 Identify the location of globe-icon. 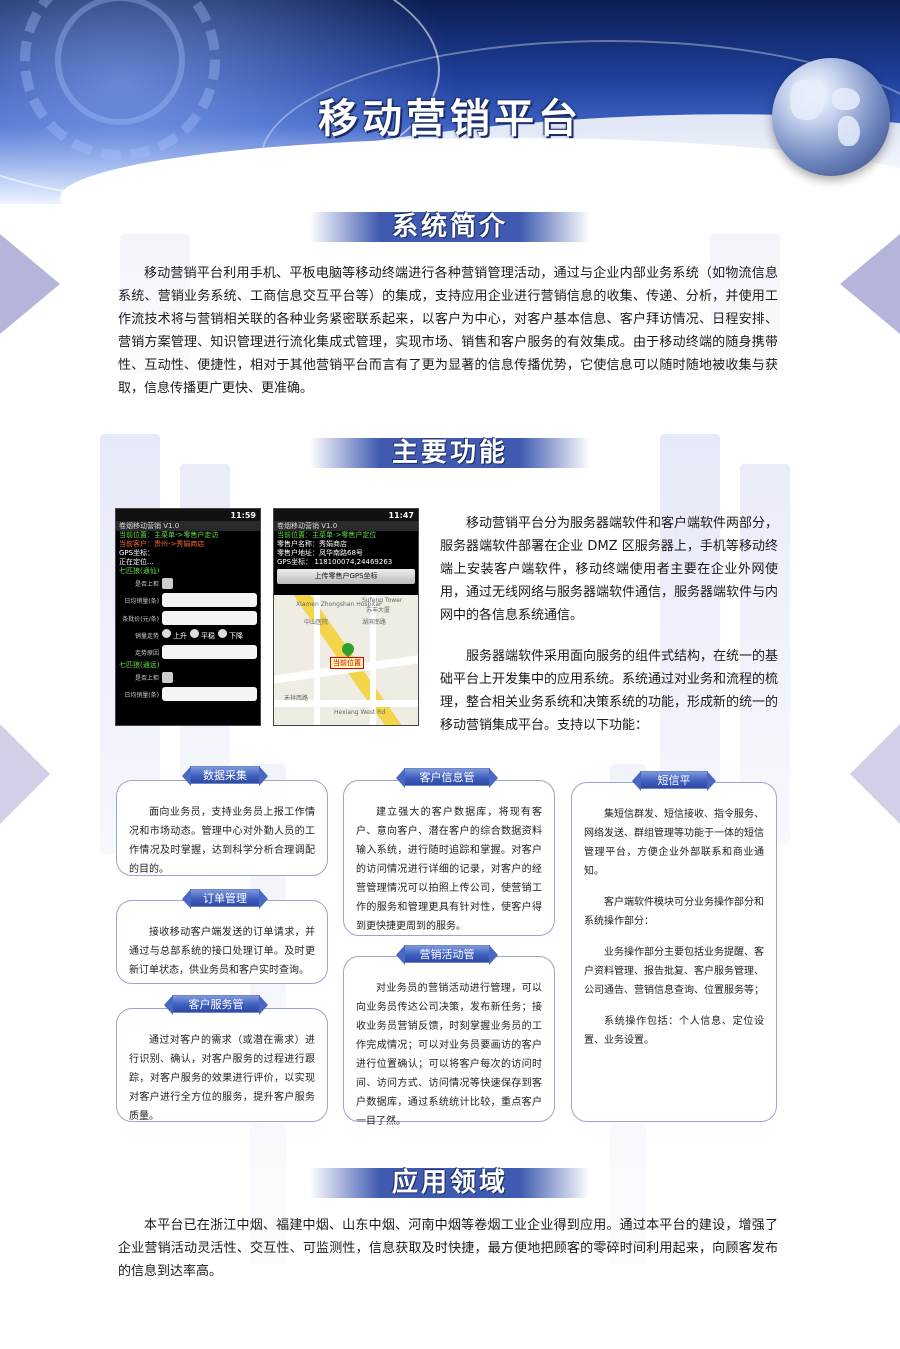
(831, 117).